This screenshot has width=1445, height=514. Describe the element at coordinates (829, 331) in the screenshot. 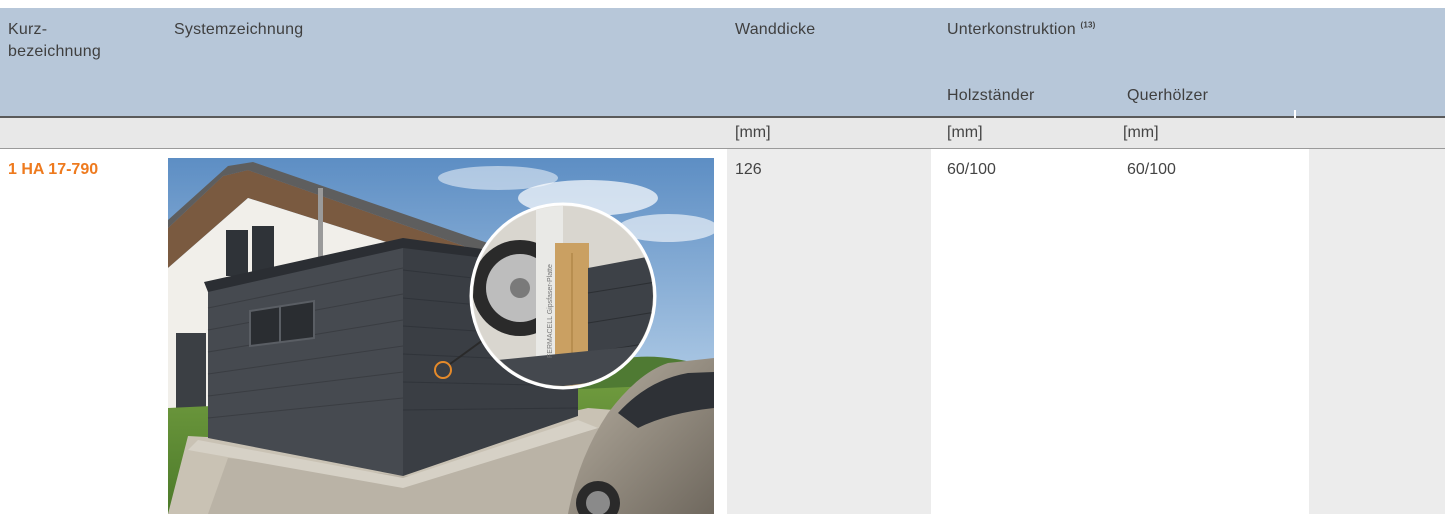

I see `column-shade-wanddicke` at that location.